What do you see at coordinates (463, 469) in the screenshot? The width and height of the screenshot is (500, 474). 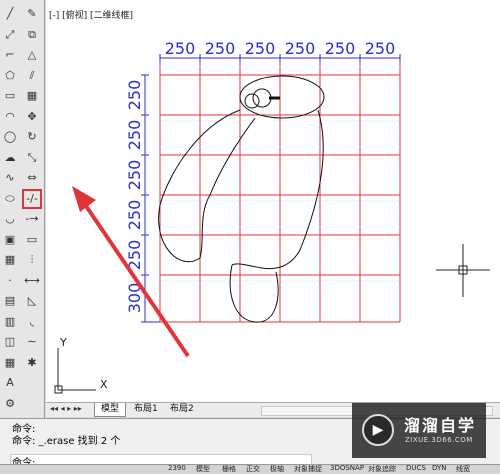 I see `status-lineweight: 线宽` at bounding box center [463, 469].